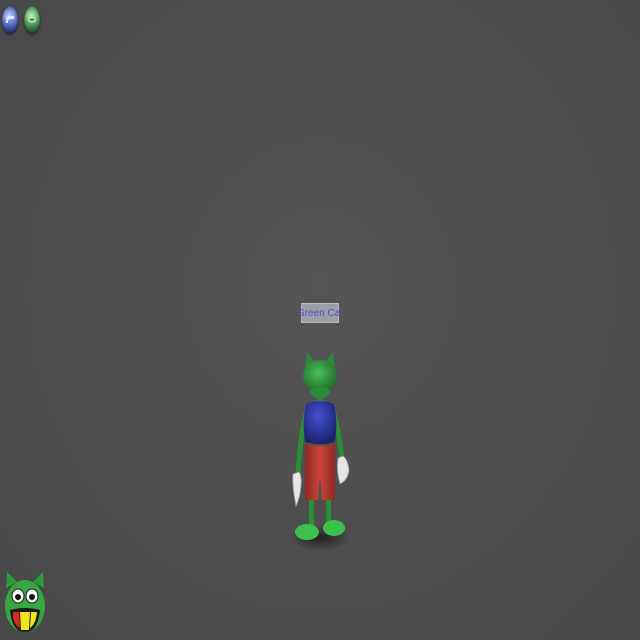 This screenshot has height=640, width=640. I want to click on avatar-nametag-text: Green Cat, so click(320, 313).